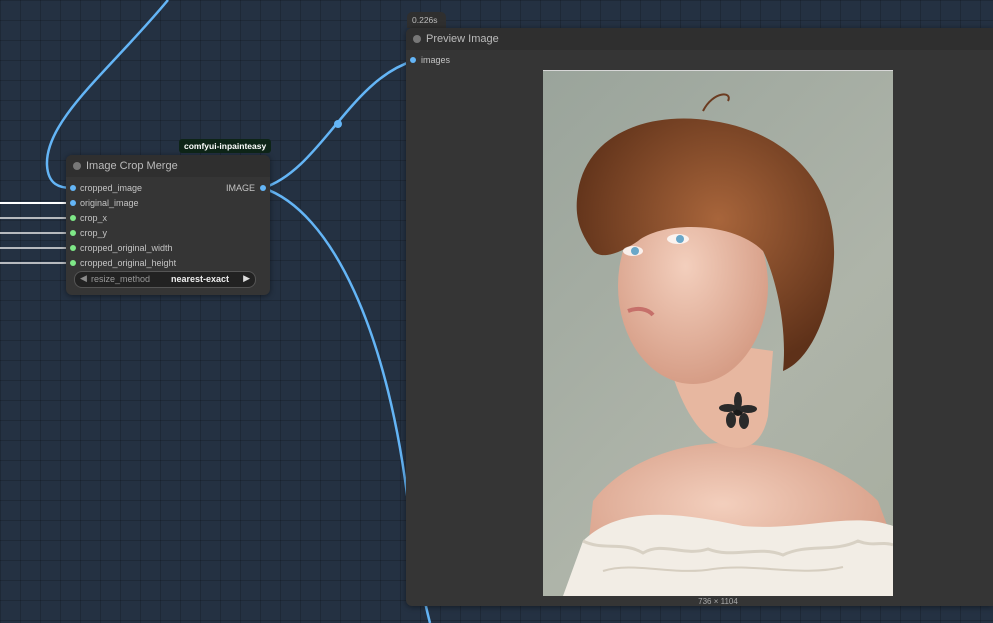  Describe the element at coordinates (132, 166) in the screenshot. I see `node-title: Image Crop Merge` at that location.